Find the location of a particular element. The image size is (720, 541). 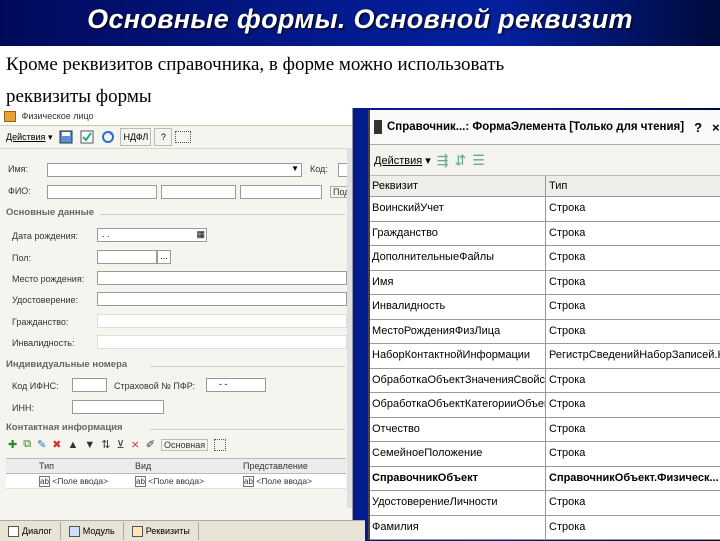

clear-filter-icon: ⨯ is located at coordinates (135, 444).